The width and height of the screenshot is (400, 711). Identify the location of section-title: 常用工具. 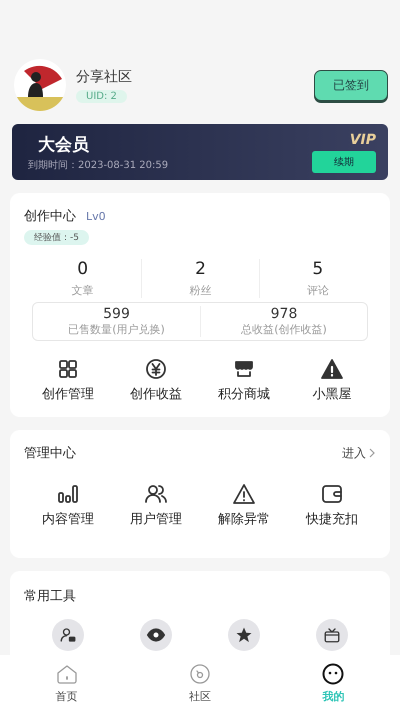
(50, 596).